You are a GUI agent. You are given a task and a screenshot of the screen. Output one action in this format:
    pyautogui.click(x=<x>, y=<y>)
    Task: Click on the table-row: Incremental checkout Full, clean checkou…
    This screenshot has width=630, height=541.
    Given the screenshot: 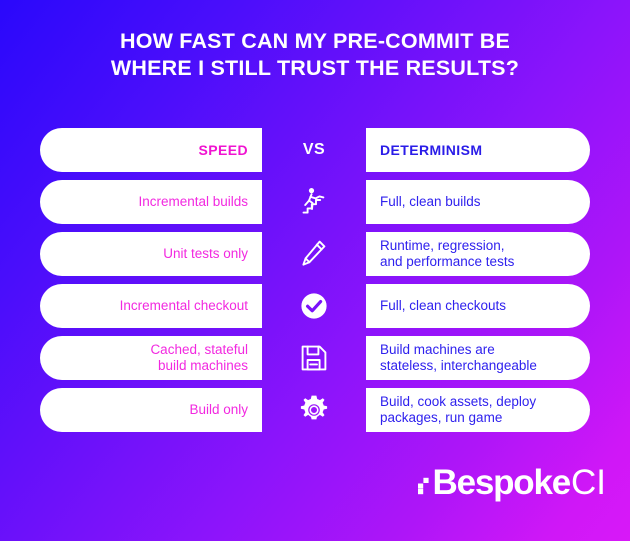 What is the action you would take?
    pyautogui.click(x=315, y=306)
    